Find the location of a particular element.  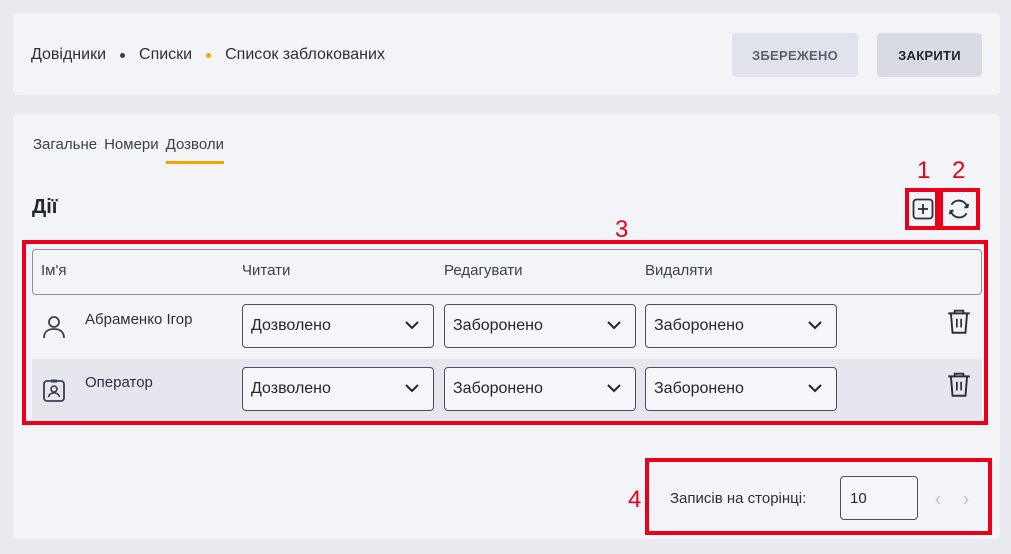

breadcrumb-item-directories: Довідники is located at coordinates (68, 55).